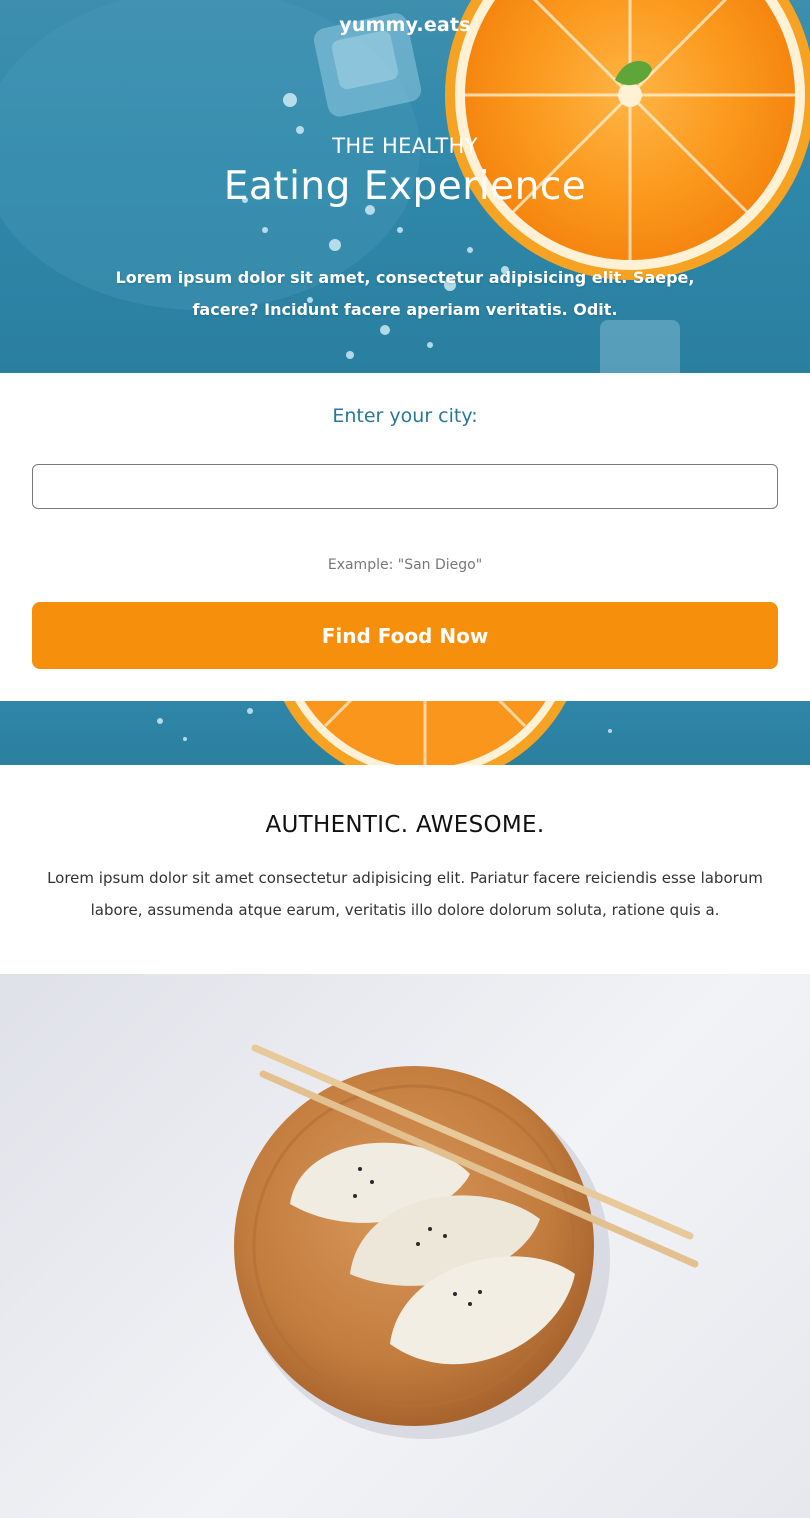 Image resolution: width=810 pixels, height=1518 pixels. I want to click on about-title-wrap: AUTHENTIC. AWESOME., so click(405, 826).